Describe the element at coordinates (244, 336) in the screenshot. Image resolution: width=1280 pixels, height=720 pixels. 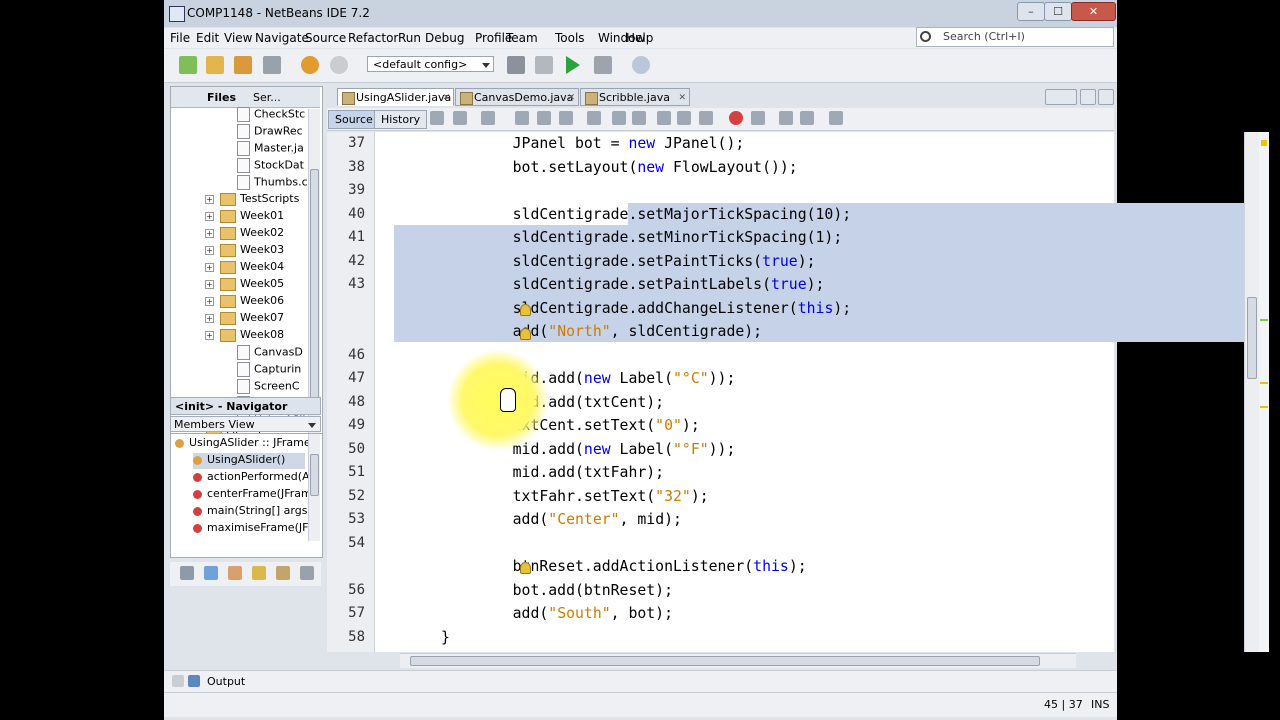
I see `tree-item: + Week08` at that location.